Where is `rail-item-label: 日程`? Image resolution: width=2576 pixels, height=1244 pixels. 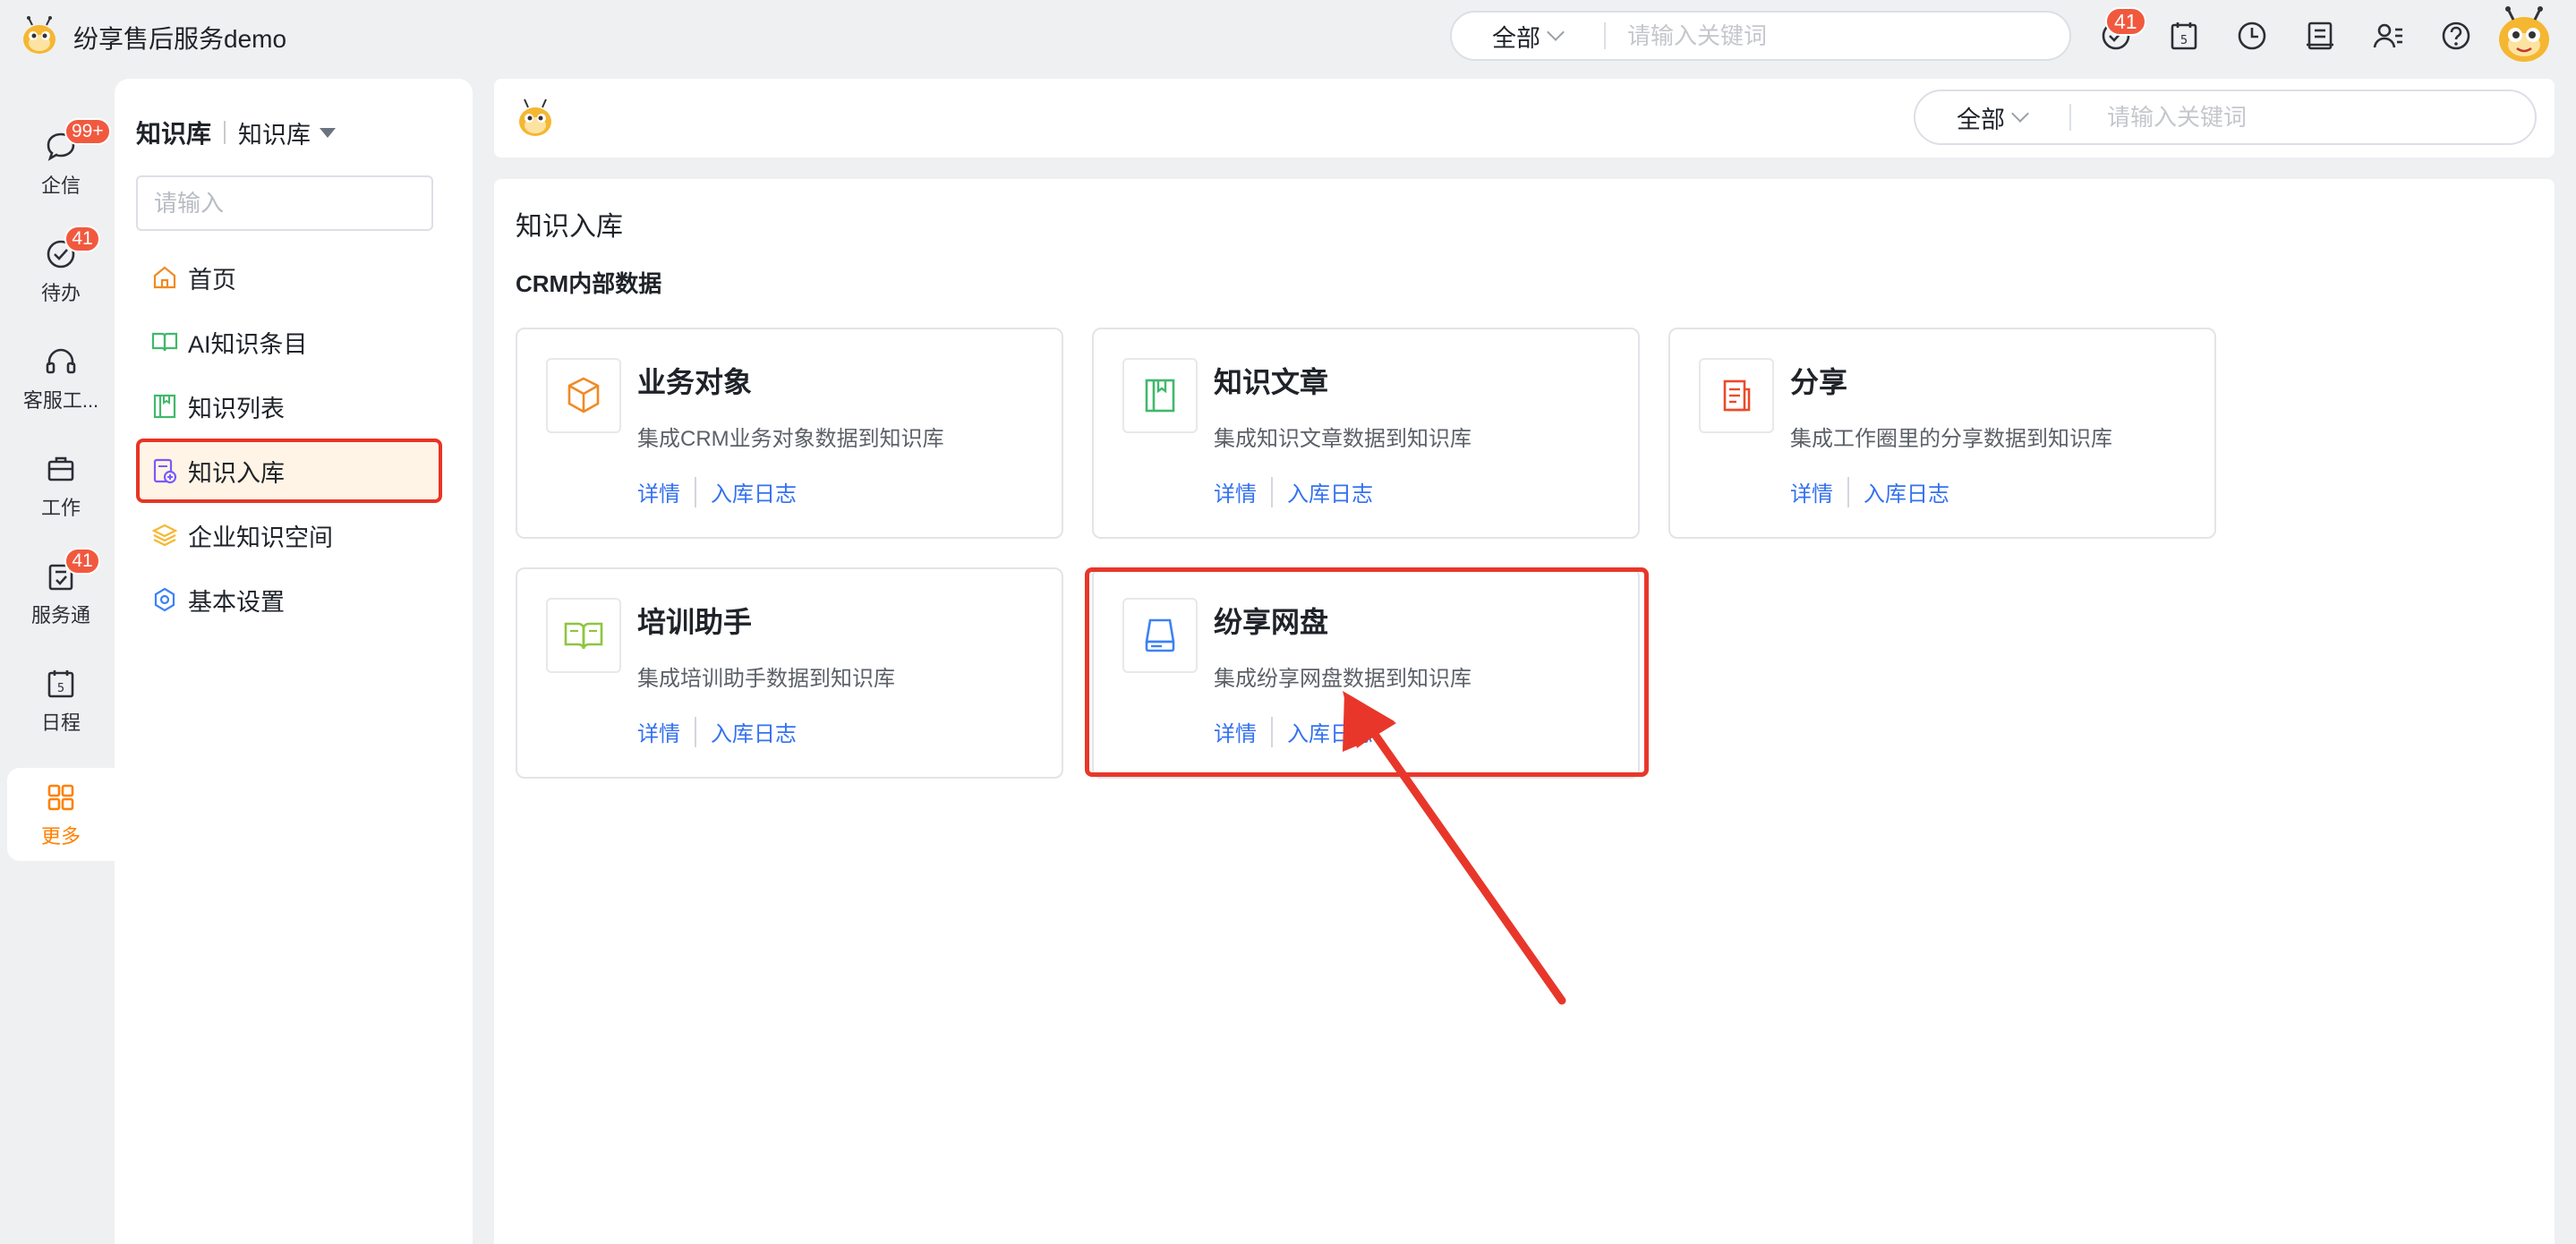
rail-item-label: 日程 is located at coordinates (60, 722).